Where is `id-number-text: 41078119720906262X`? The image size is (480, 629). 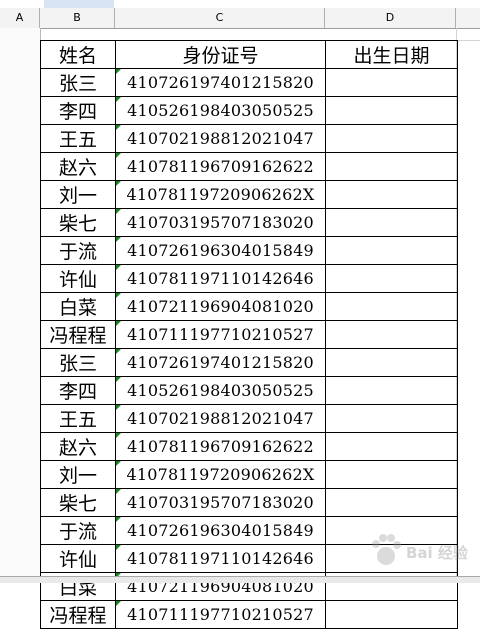 id-number-text: 41078119720906262X is located at coordinates (220, 474).